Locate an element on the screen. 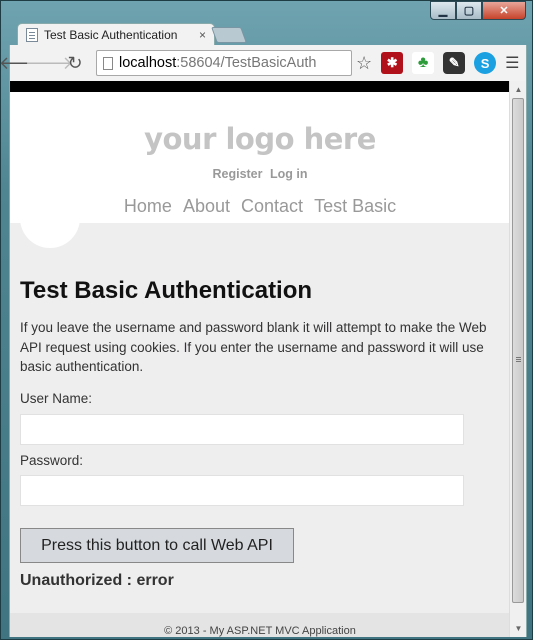  top-strip is located at coordinates (268, 86).